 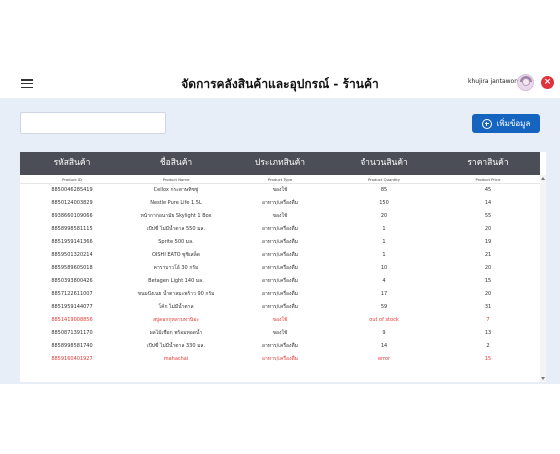 What do you see at coordinates (384, 203) in the screenshot?
I see `cell-qty: 150` at bounding box center [384, 203].